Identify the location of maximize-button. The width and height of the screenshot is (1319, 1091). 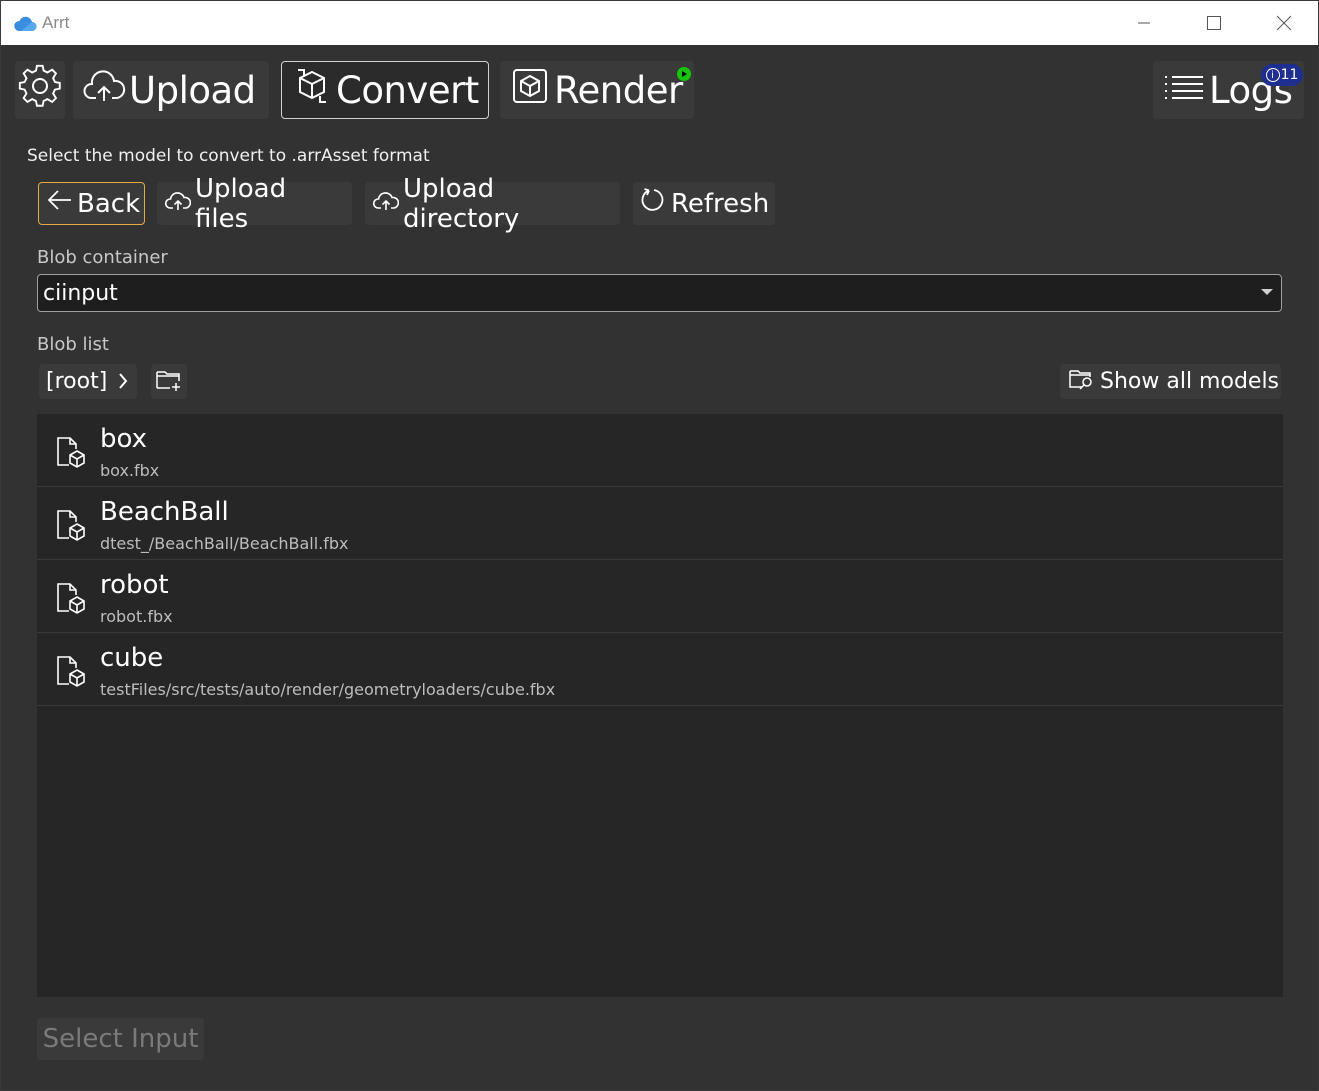
(1214, 23).